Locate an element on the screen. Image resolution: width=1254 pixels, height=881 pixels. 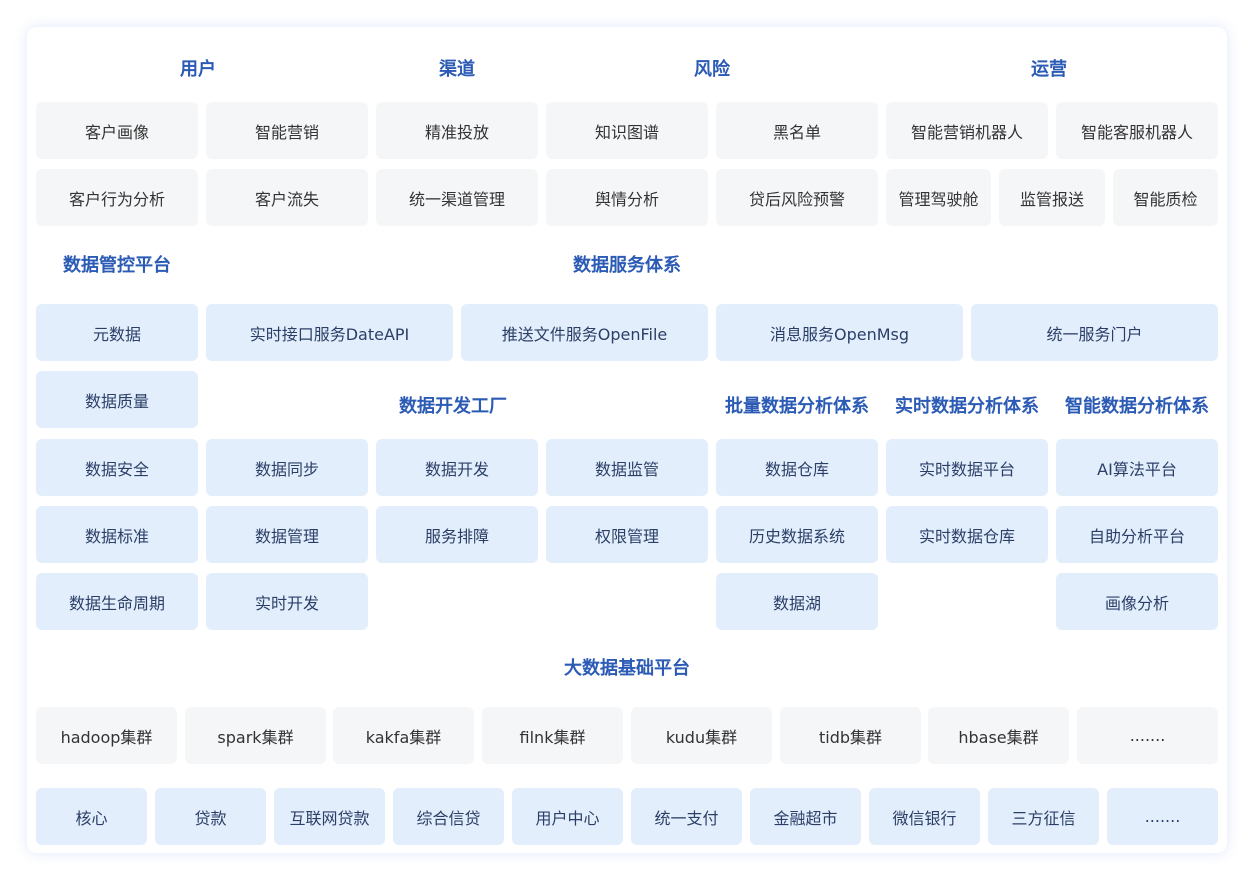
app-item-post-loan-warning: 贷后风险预警 is located at coordinates (797, 197).